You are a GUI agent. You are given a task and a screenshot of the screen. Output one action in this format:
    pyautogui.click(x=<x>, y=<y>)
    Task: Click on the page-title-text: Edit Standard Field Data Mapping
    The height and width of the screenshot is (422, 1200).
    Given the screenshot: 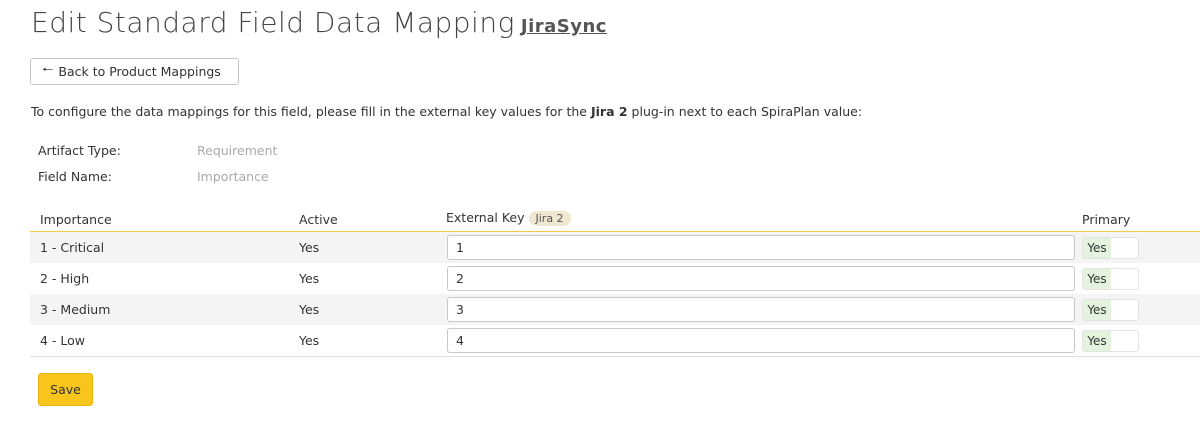 What is the action you would take?
    pyautogui.click(x=273, y=22)
    